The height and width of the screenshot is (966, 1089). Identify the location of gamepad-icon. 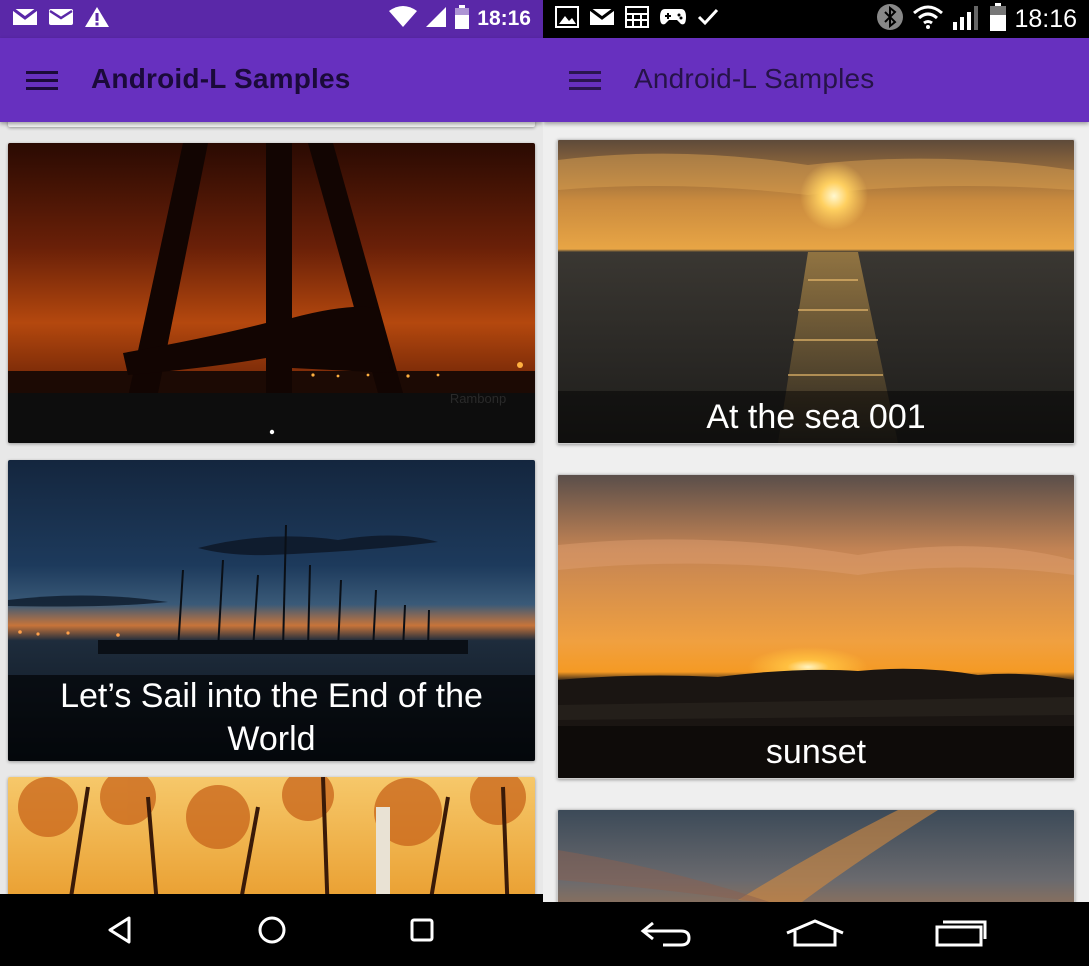
(673, 19).